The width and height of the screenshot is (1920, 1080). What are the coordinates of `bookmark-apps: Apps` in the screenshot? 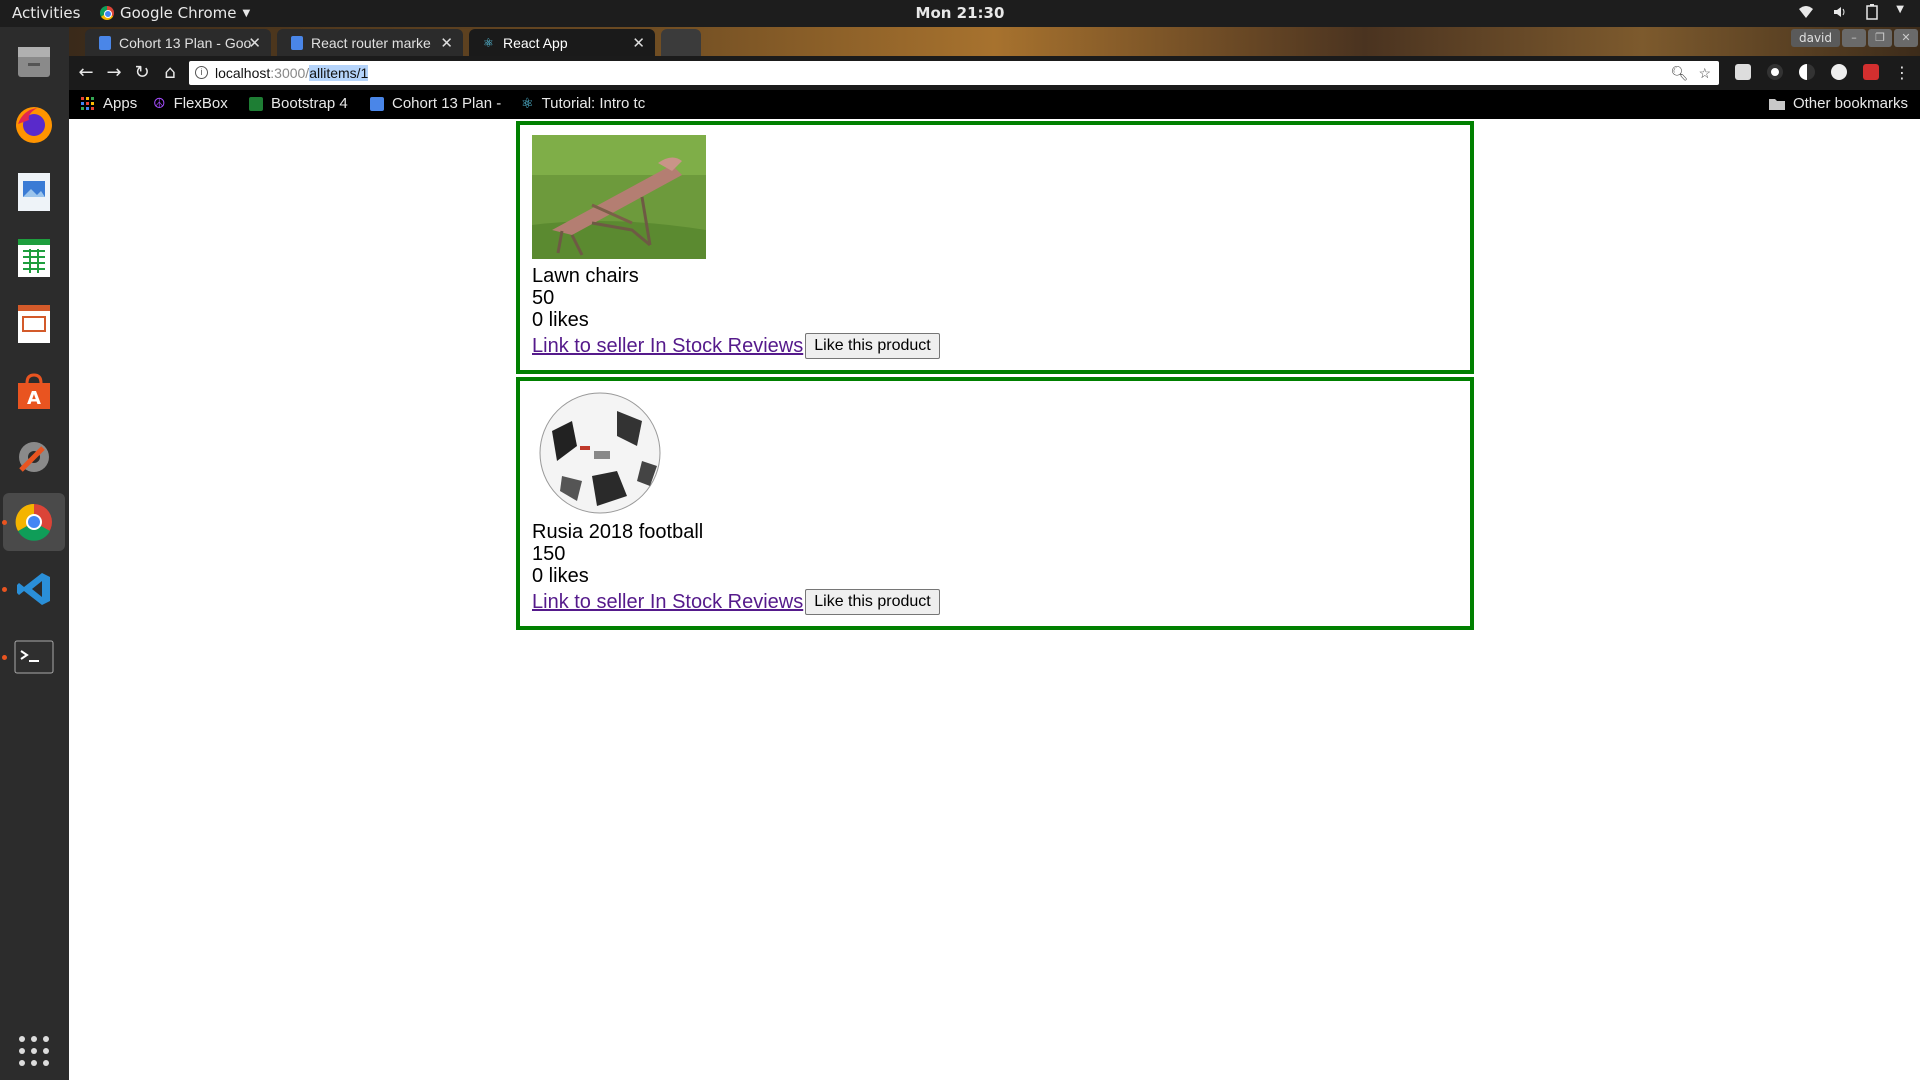 It's located at (109, 103).